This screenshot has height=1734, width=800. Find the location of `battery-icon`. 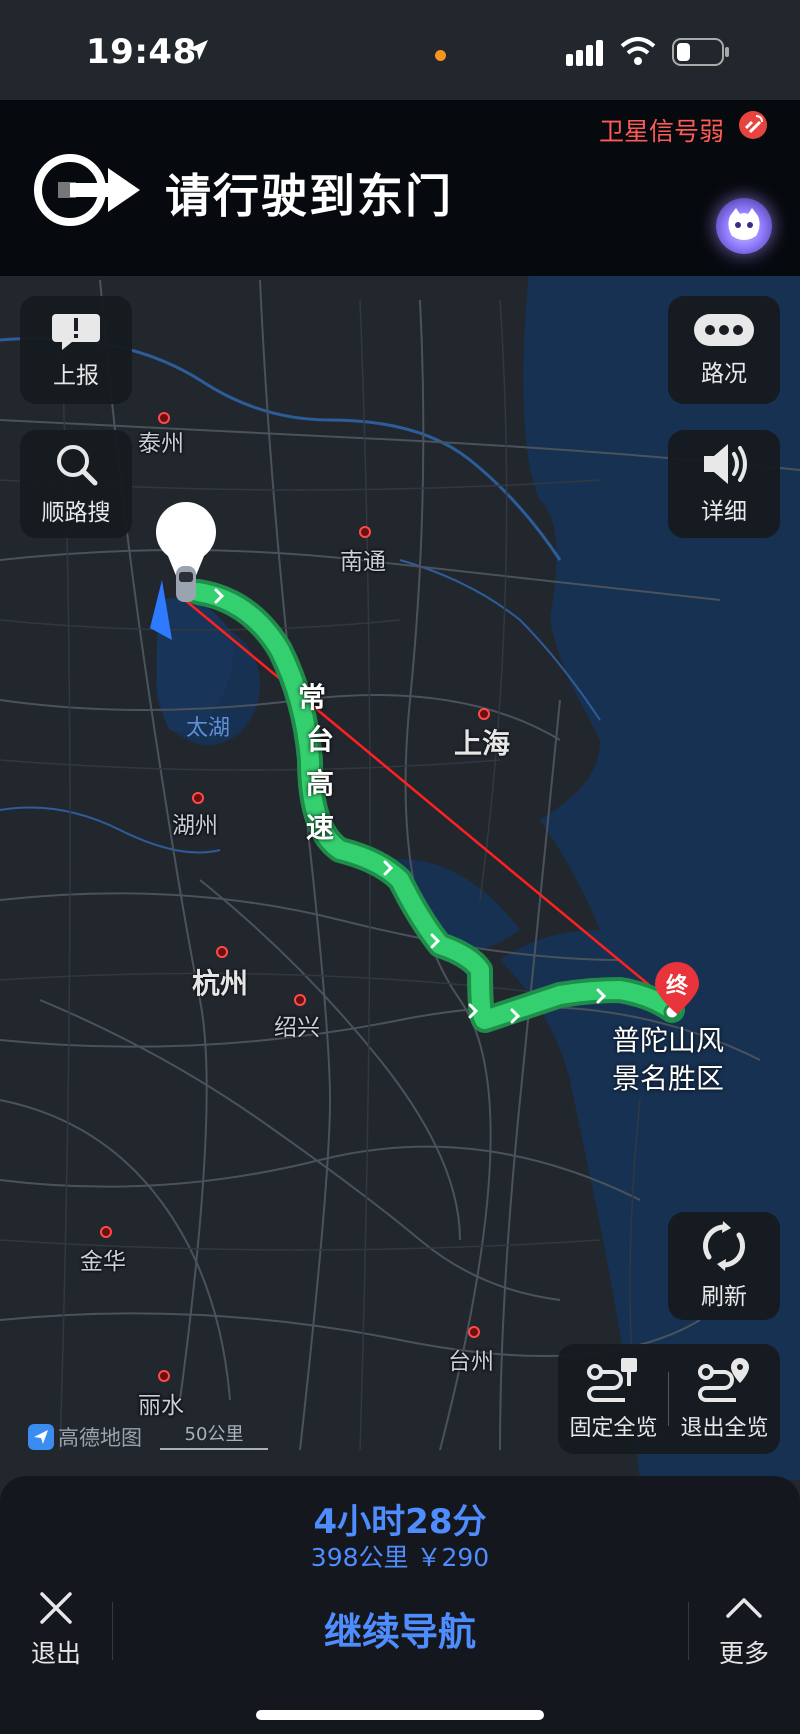

battery-icon is located at coordinates (700, 52).